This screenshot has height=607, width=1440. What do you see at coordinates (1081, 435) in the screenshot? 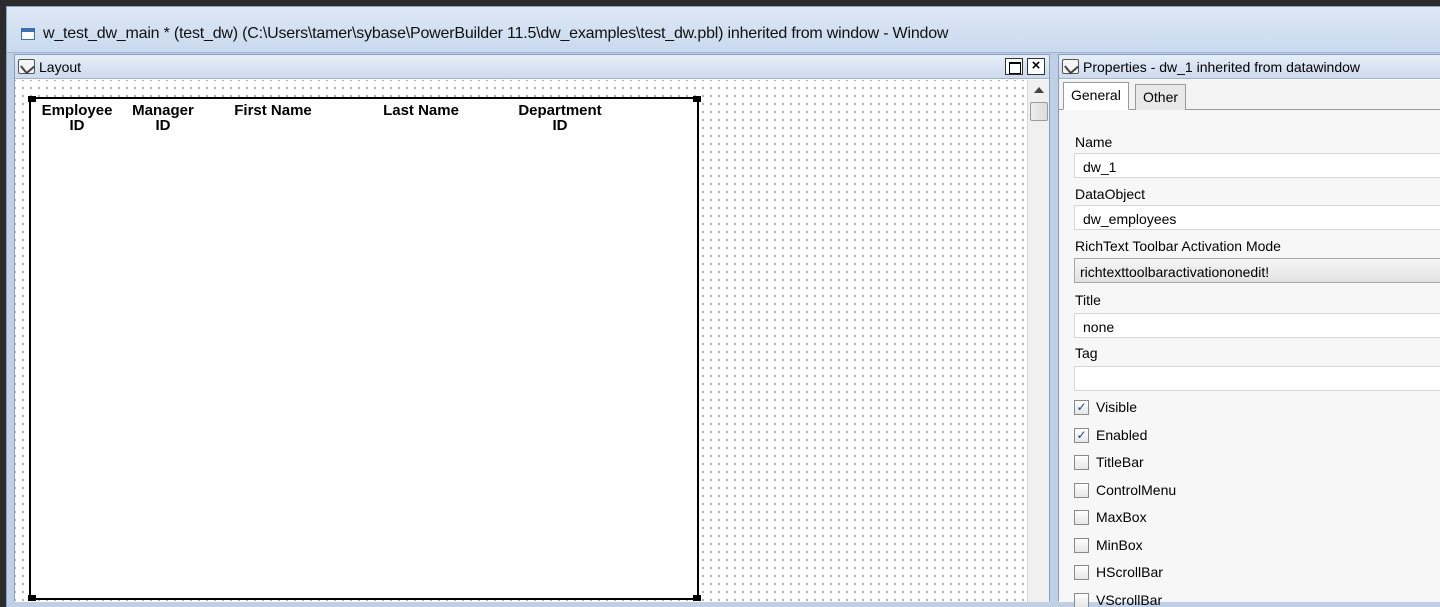
I see `enabled-checkbox: ✓` at bounding box center [1081, 435].